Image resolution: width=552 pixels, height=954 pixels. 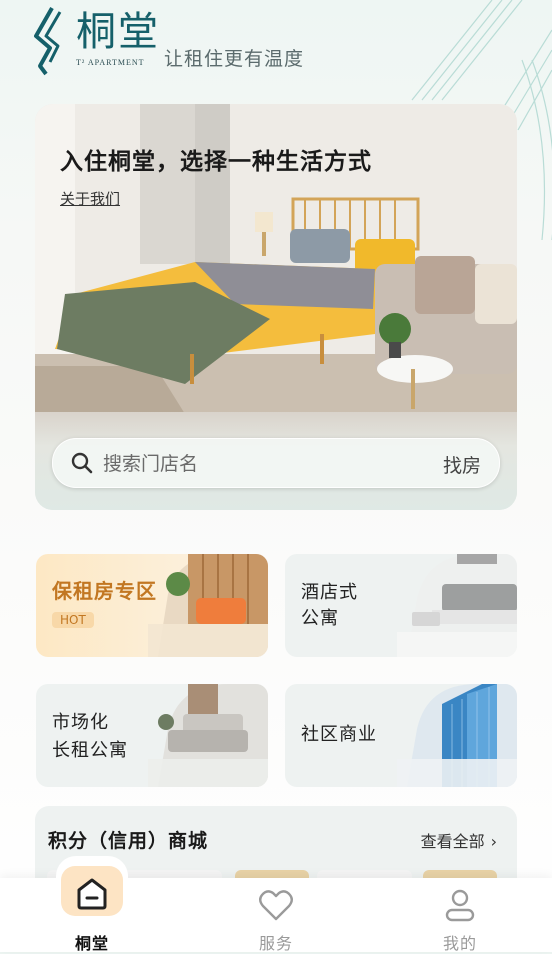 I want to click on sofa-room-photo, so click(x=208, y=735).